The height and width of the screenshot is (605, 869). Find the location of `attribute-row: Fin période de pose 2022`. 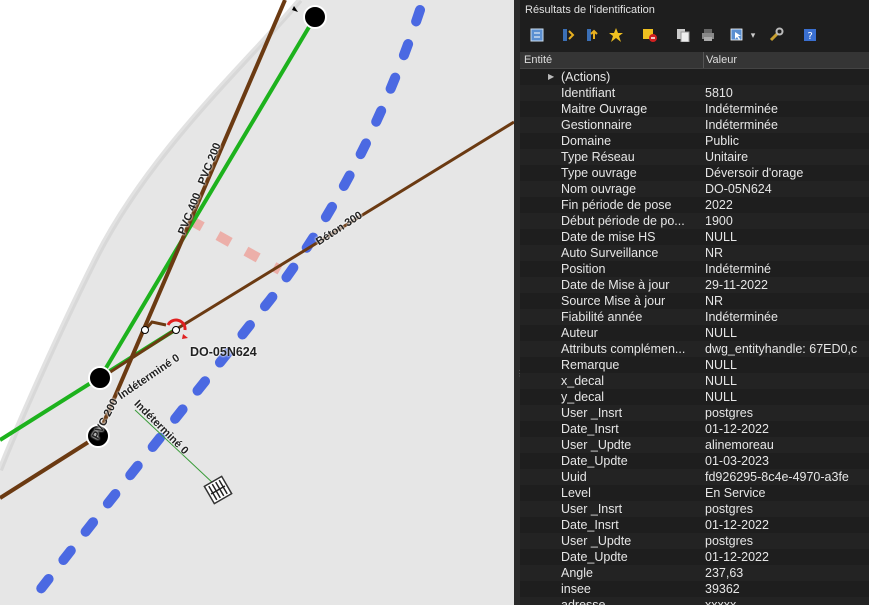

attribute-row: Fin période de pose 2022 is located at coordinates (694, 205).